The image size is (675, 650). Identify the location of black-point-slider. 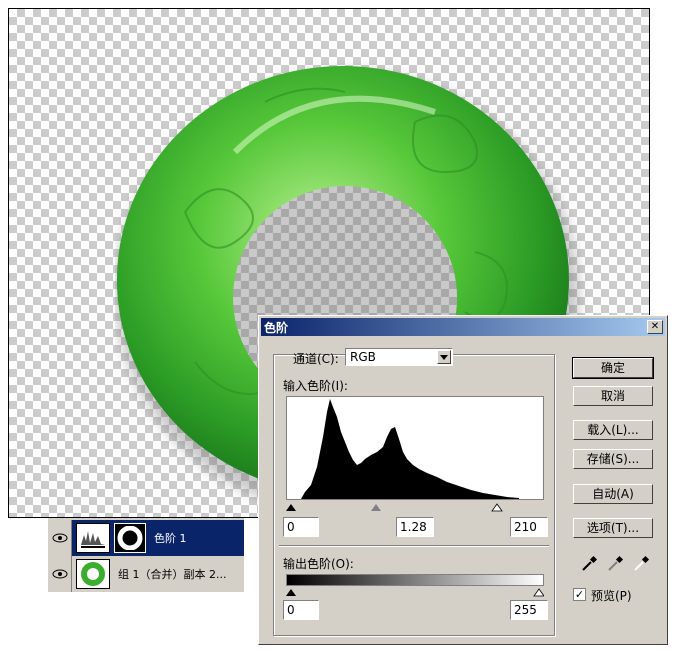
(291, 507).